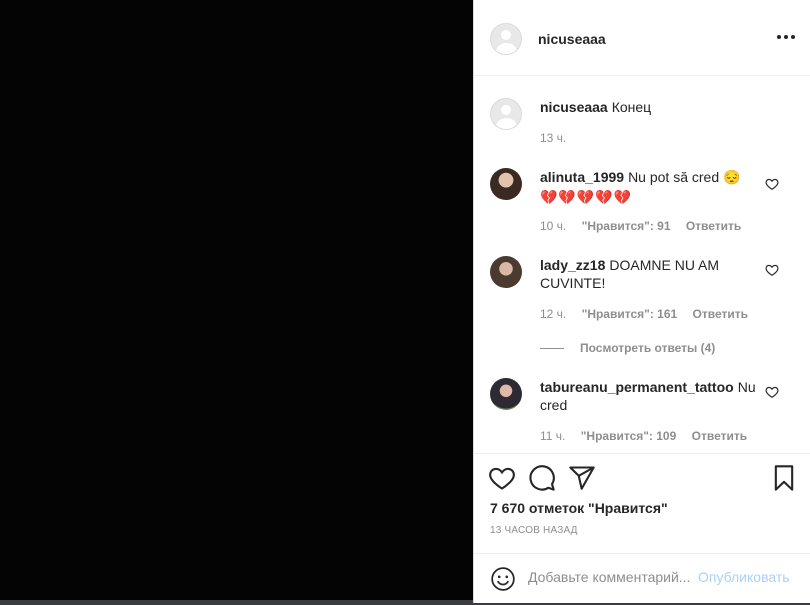  What do you see at coordinates (610, 577) in the screenshot?
I see `comment-input` at bounding box center [610, 577].